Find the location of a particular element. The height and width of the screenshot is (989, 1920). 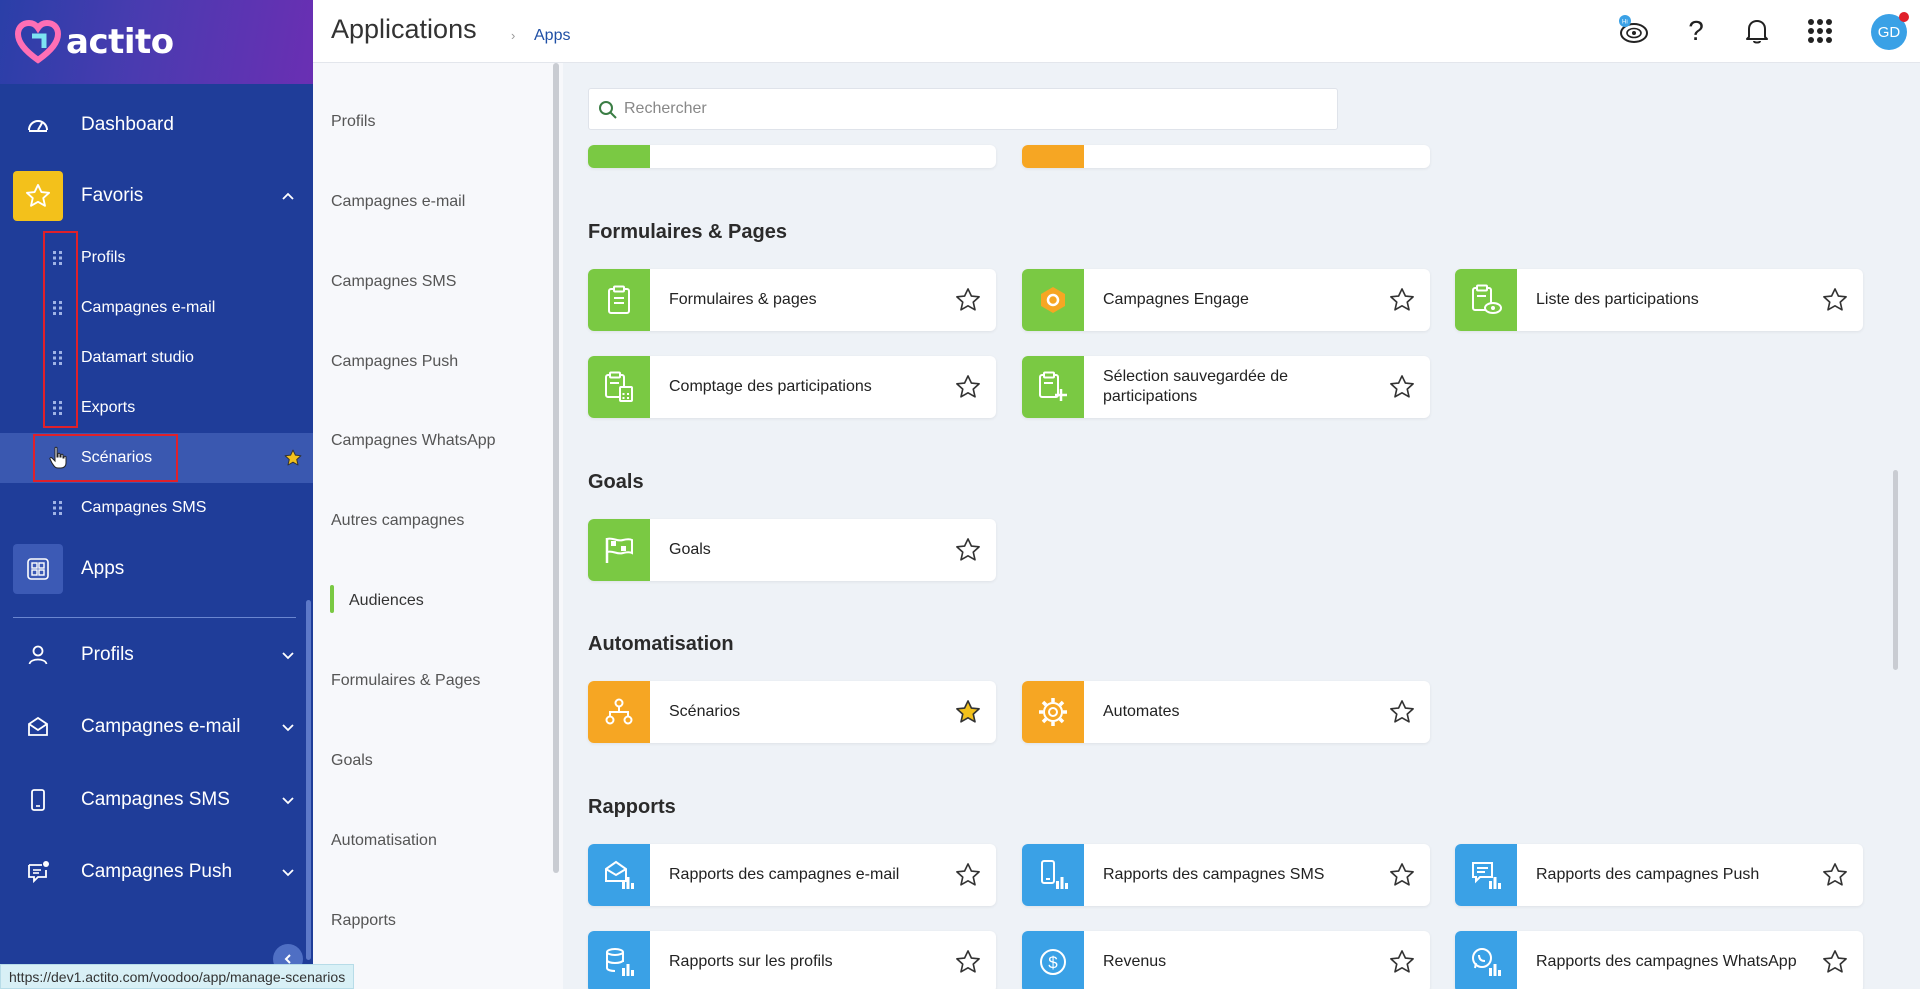

app-card-rapports-push: Rapports des campagnes Push is located at coordinates (1659, 875).